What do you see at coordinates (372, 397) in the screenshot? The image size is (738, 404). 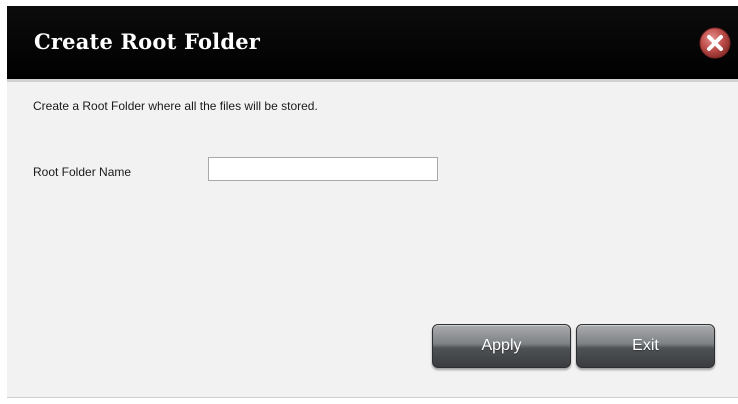 I see `dialog-bottom-edge` at bounding box center [372, 397].